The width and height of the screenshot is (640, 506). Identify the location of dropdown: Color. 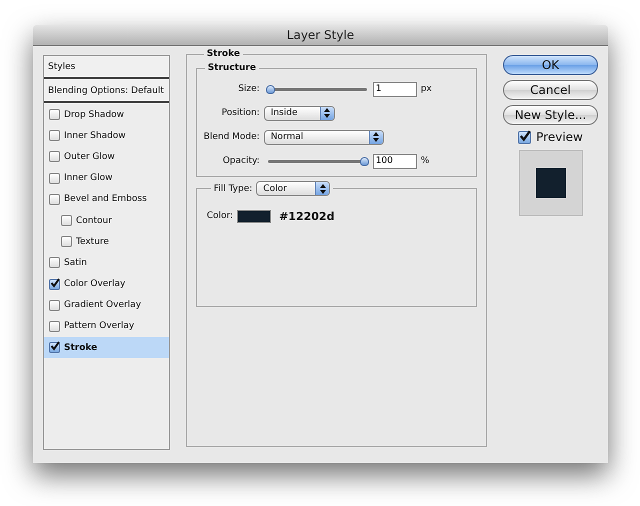
(293, 188).